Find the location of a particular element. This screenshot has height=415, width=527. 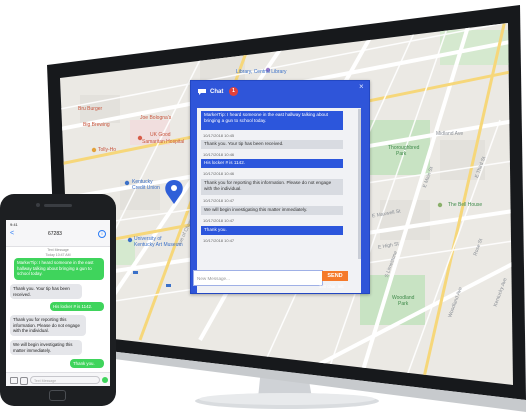

phone-message: His locker # is 1142. is located at coordinates (77, 306).